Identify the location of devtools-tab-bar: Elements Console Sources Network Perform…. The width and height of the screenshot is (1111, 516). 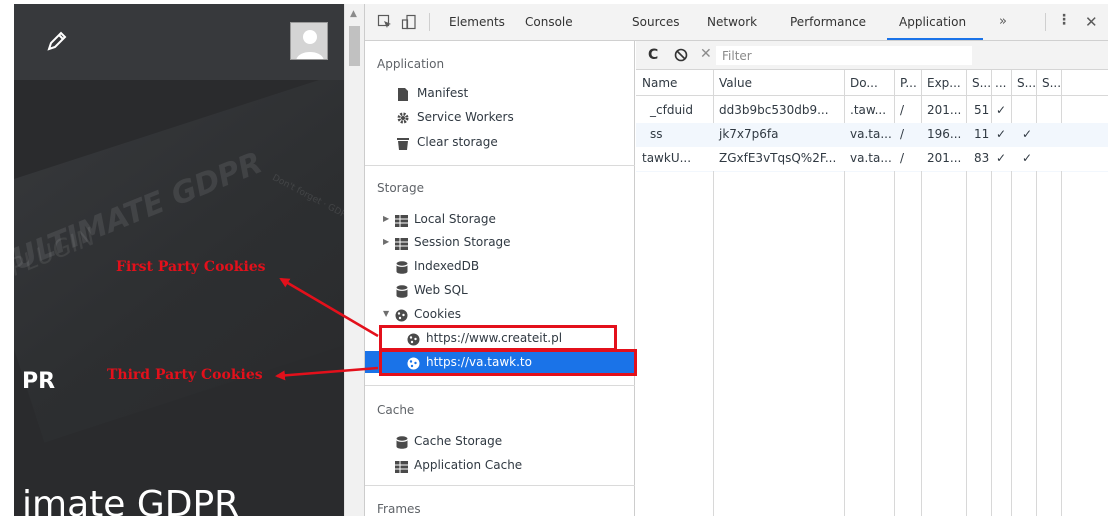
(736, 22).